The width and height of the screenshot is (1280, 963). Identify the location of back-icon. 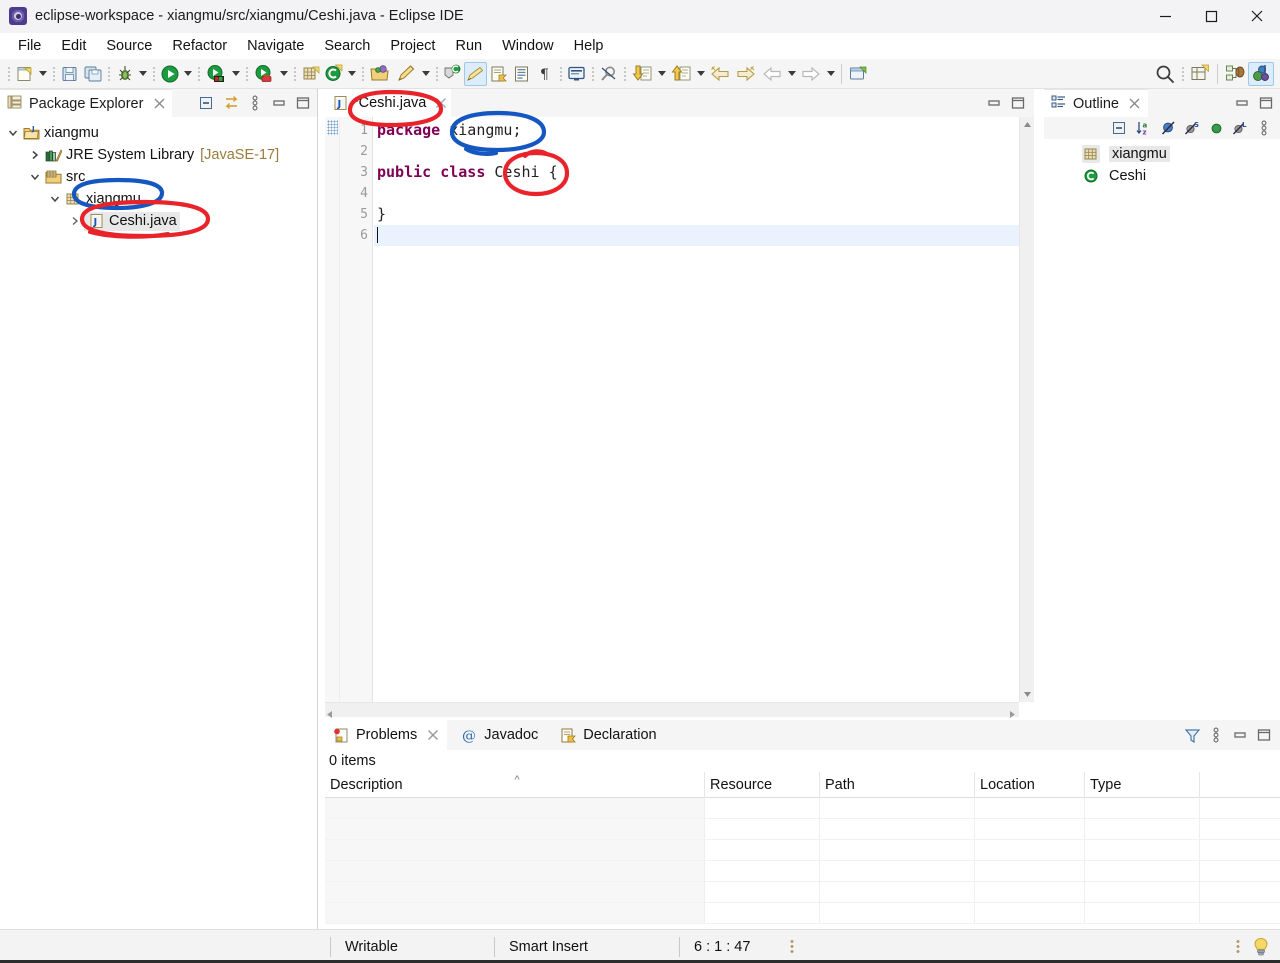
(772, 74).